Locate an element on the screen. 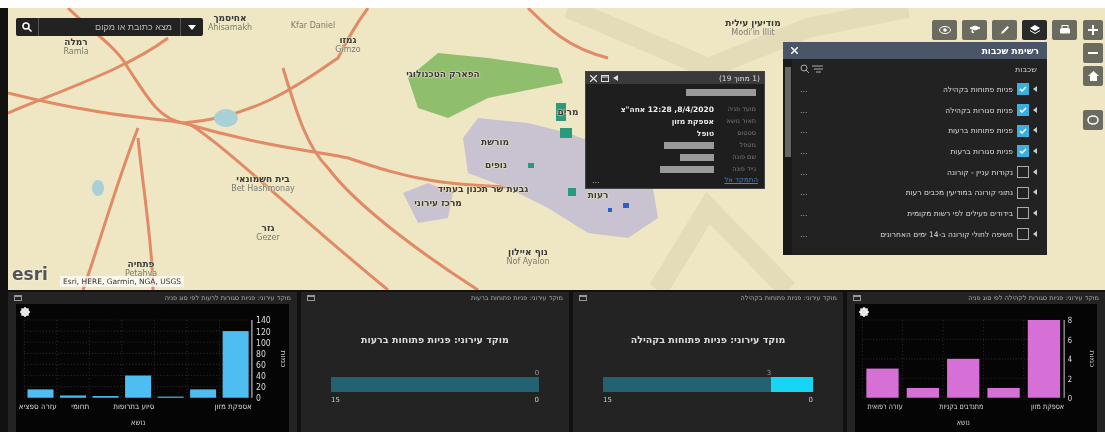  section-heading: שכבות is located at coordinates (1026, 69).